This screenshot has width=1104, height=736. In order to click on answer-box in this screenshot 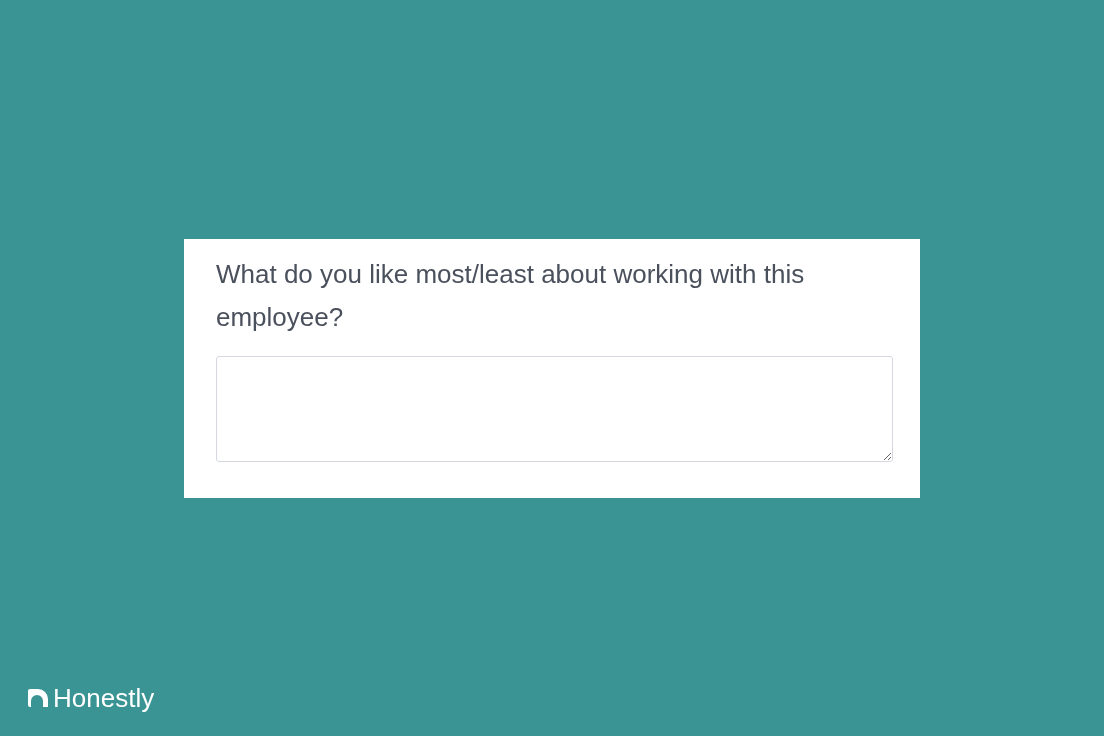, I will do `click(554, 408)`.